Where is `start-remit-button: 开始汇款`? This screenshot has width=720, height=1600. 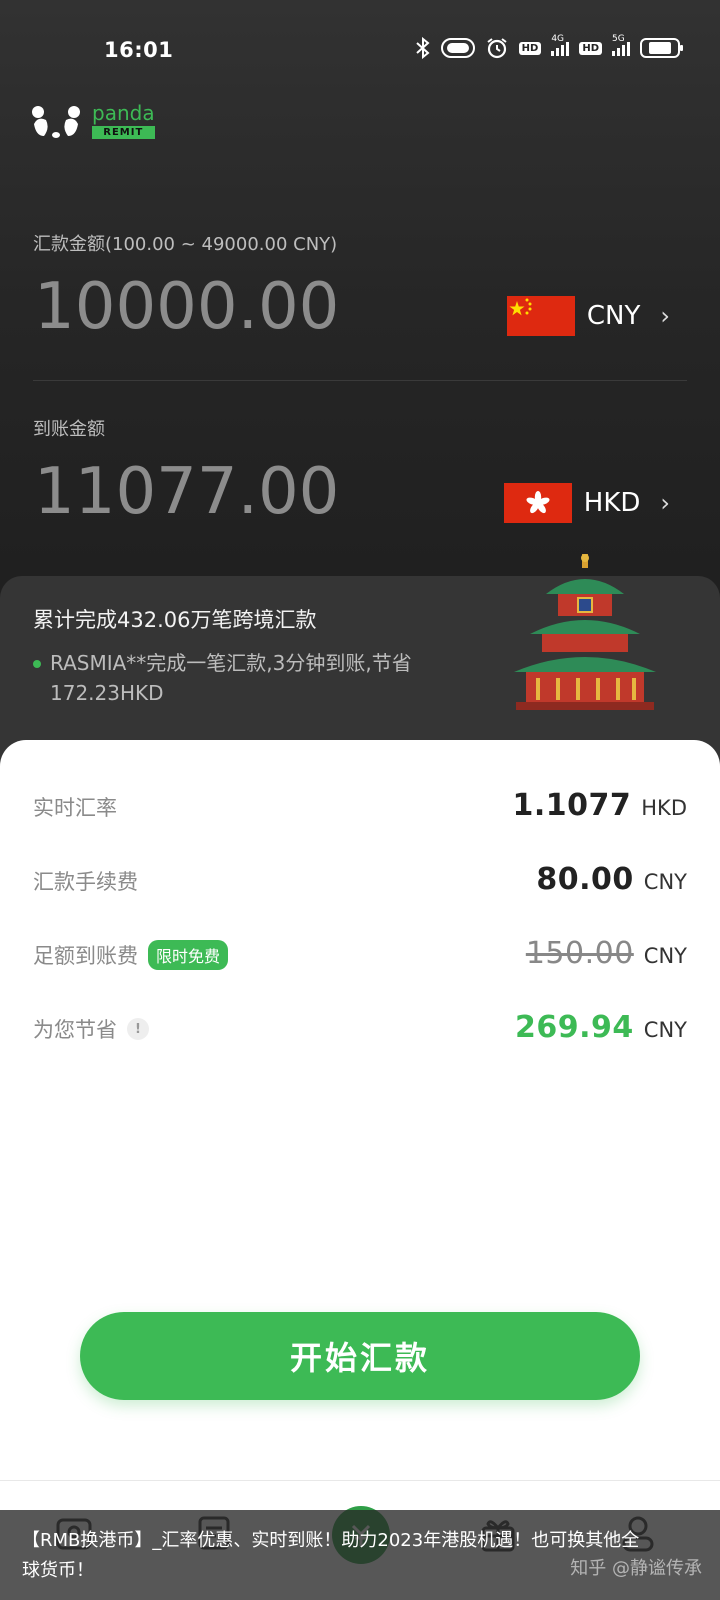
start-remit-button: 开始汇款 is located at coordinates (360, 1356).